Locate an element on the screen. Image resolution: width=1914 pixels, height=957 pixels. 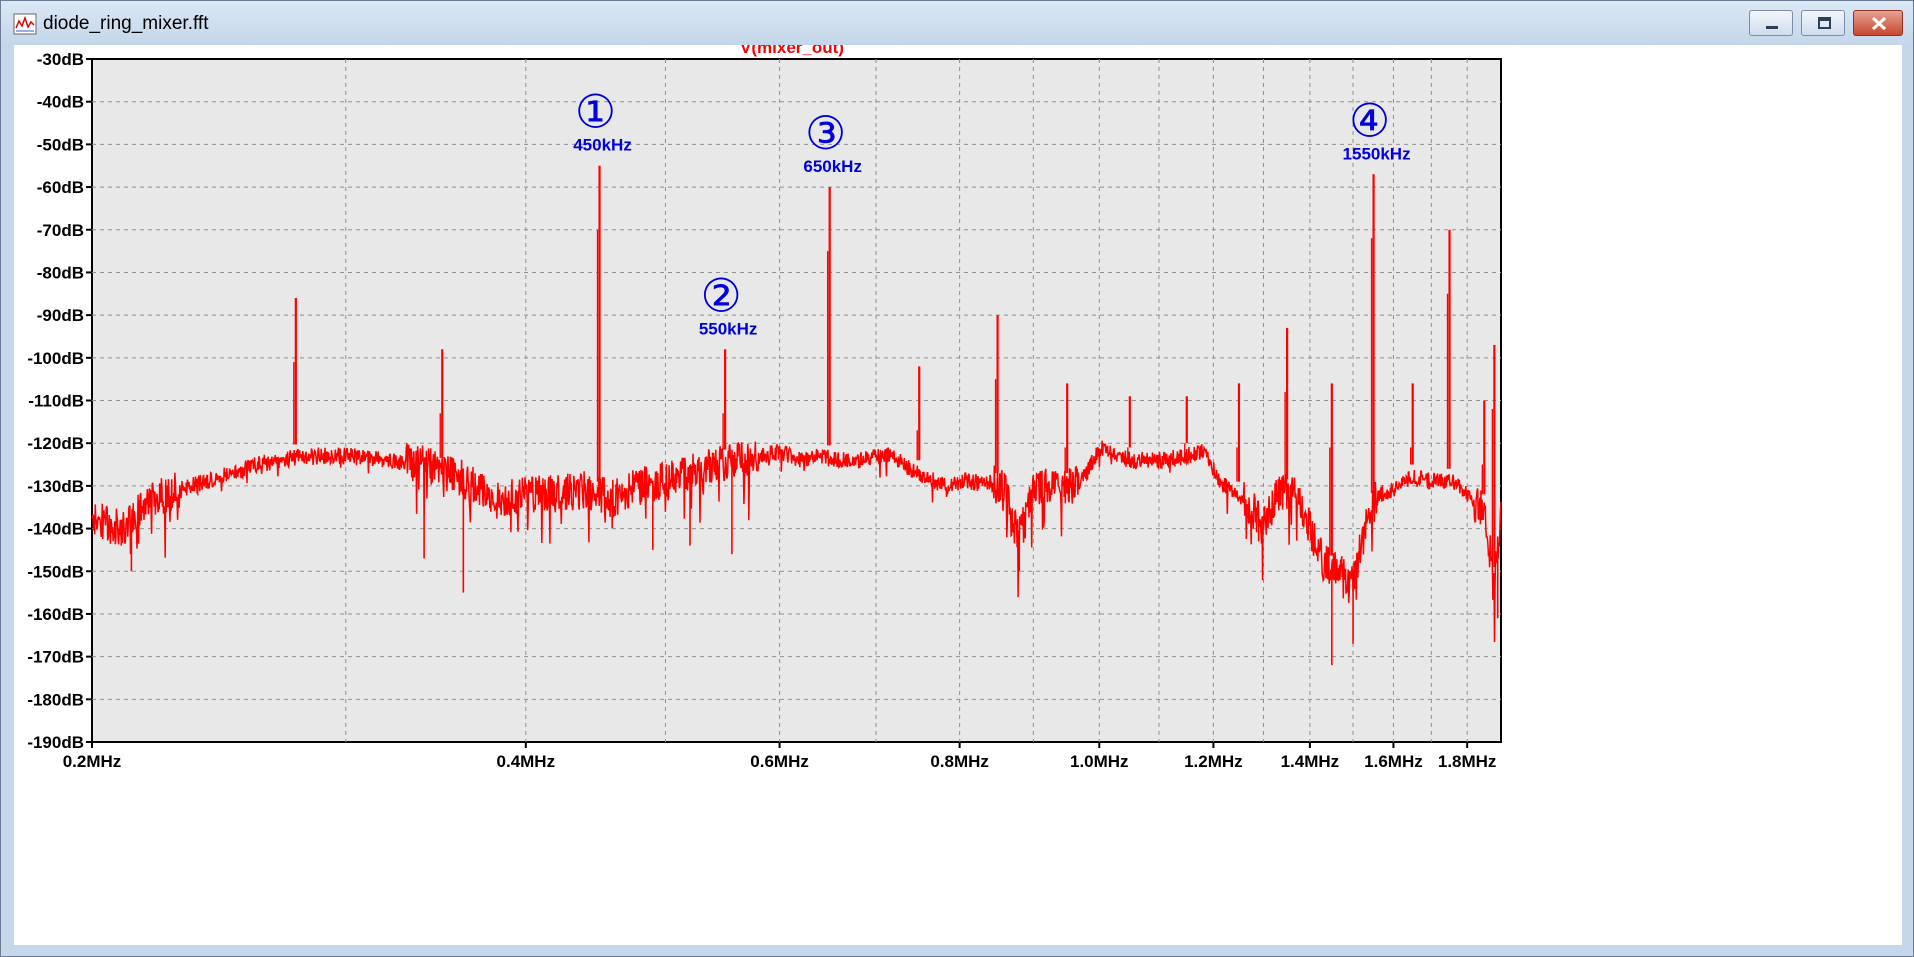
y-tick-label: -70dB is located at coordinates (60, 230).